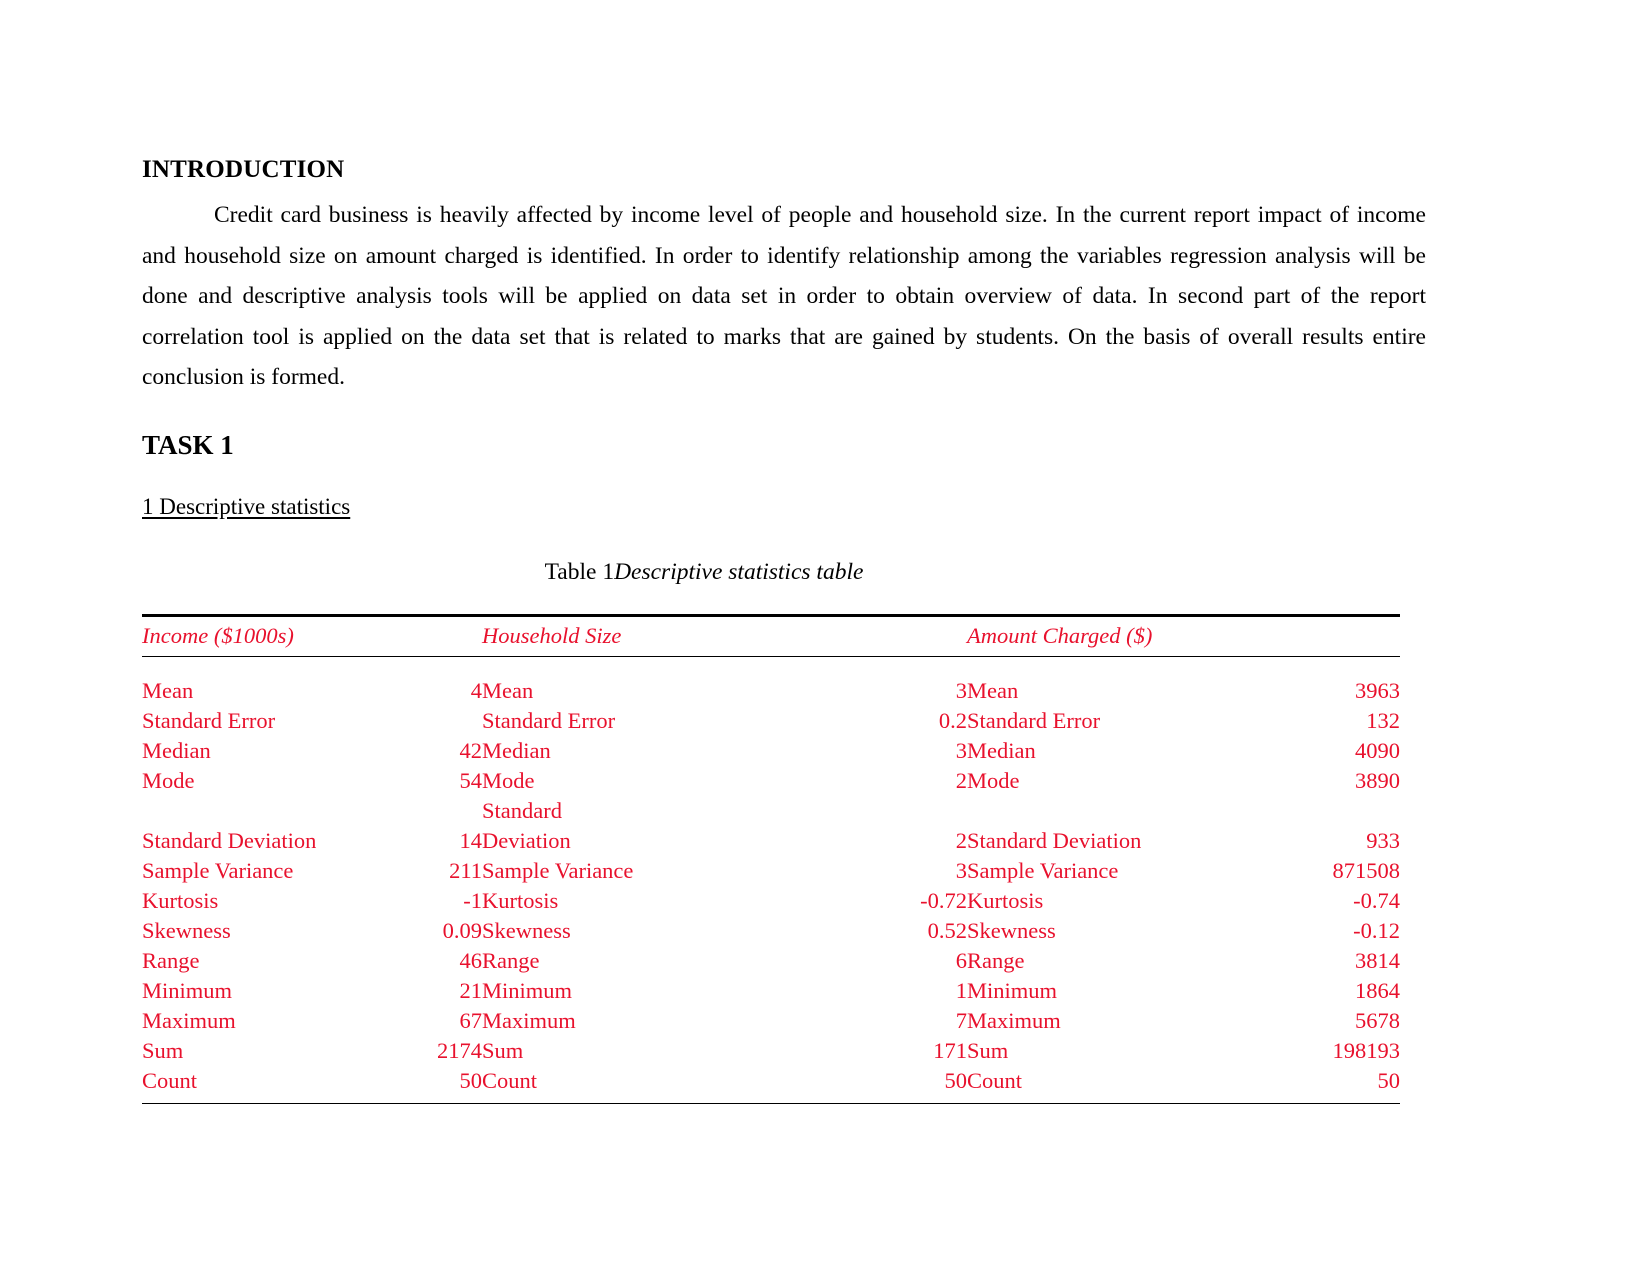  I want to click on cell-amount-label: Mean, so click(993, 690).